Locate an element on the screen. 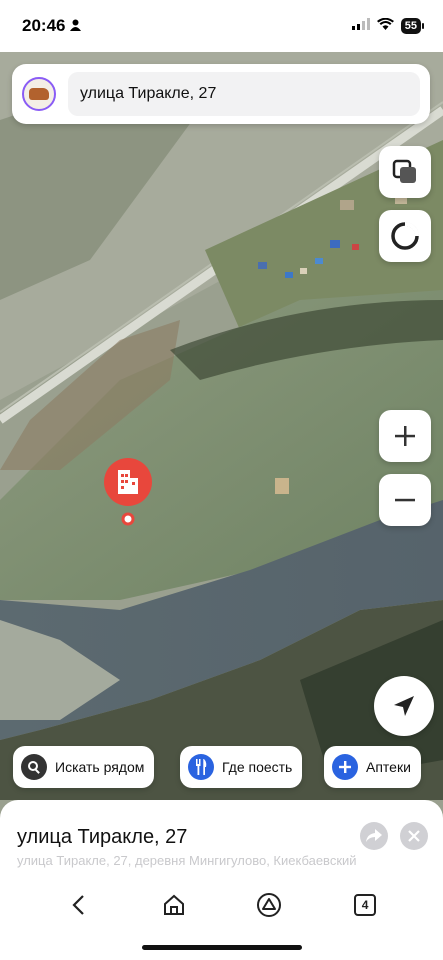 The width and height of the screenshot is (443, 960). home-icon is located at coordinates (173, 904).